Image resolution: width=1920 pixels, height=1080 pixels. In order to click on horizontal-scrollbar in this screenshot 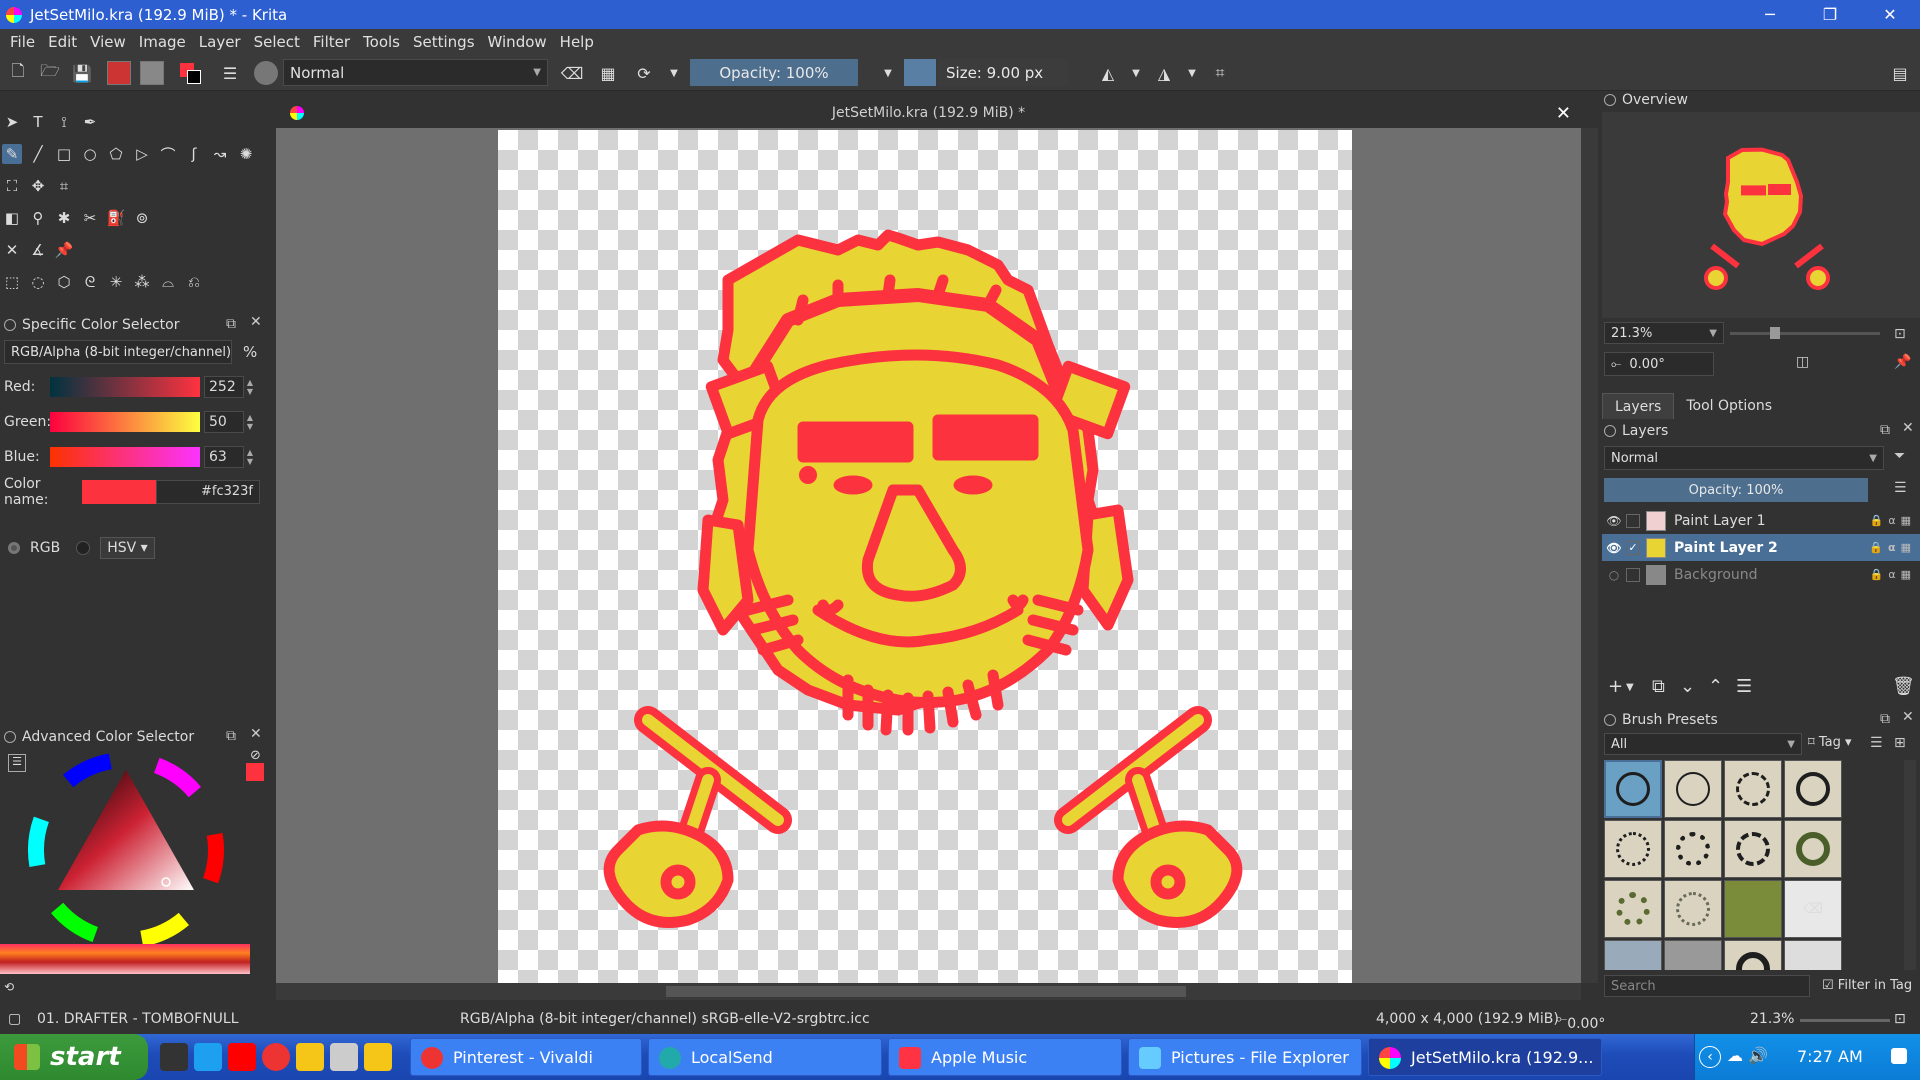, I will do `click(928, 991)`.